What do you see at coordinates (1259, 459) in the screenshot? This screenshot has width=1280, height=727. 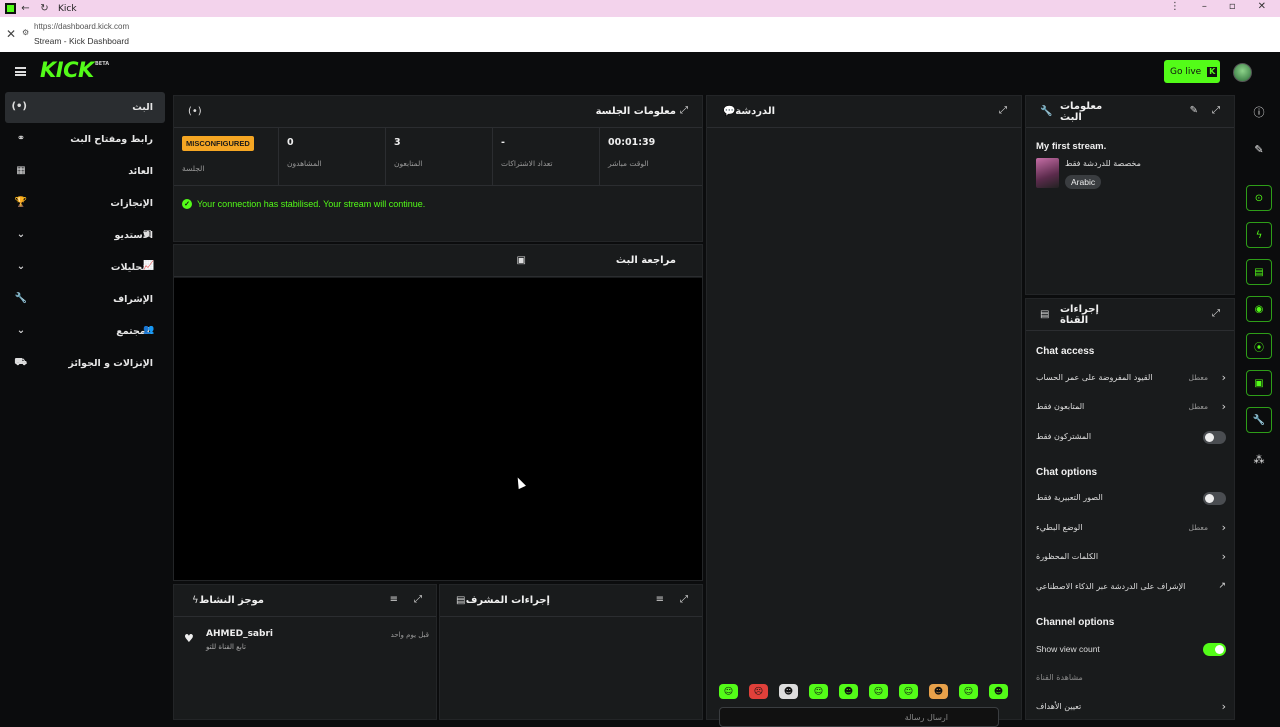 I see `more-widgets-icon: ⁂` at bounding box center [1259, 459].